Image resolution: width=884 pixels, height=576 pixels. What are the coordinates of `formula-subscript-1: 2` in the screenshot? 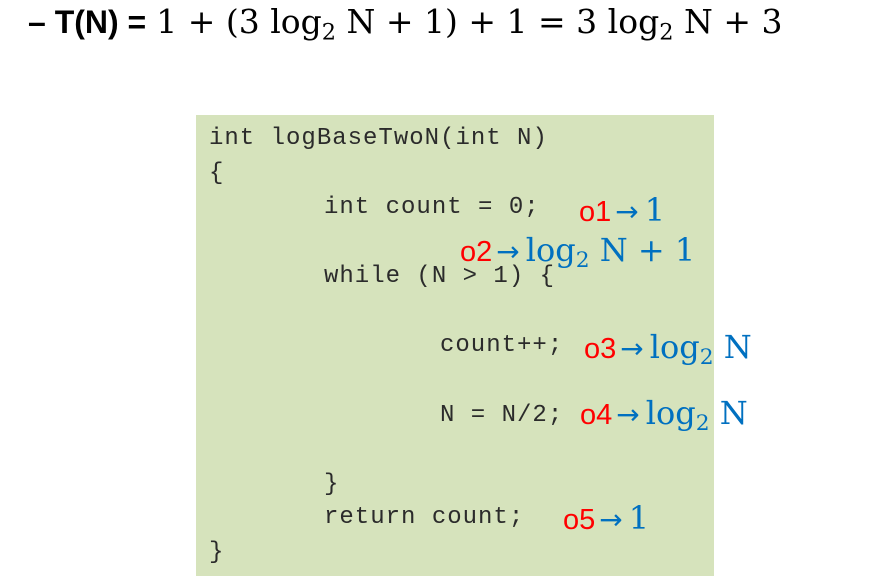 It's located at (329, 32).